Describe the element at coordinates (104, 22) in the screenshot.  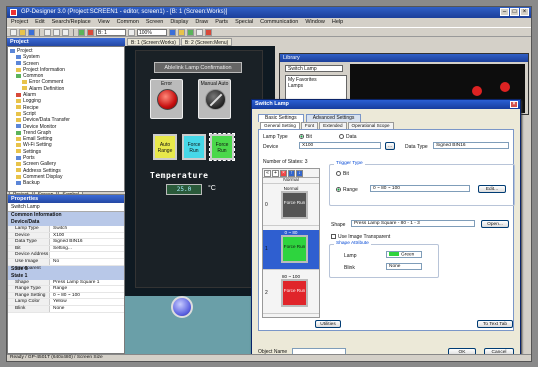
I see `menu-item-view: View` at that location.